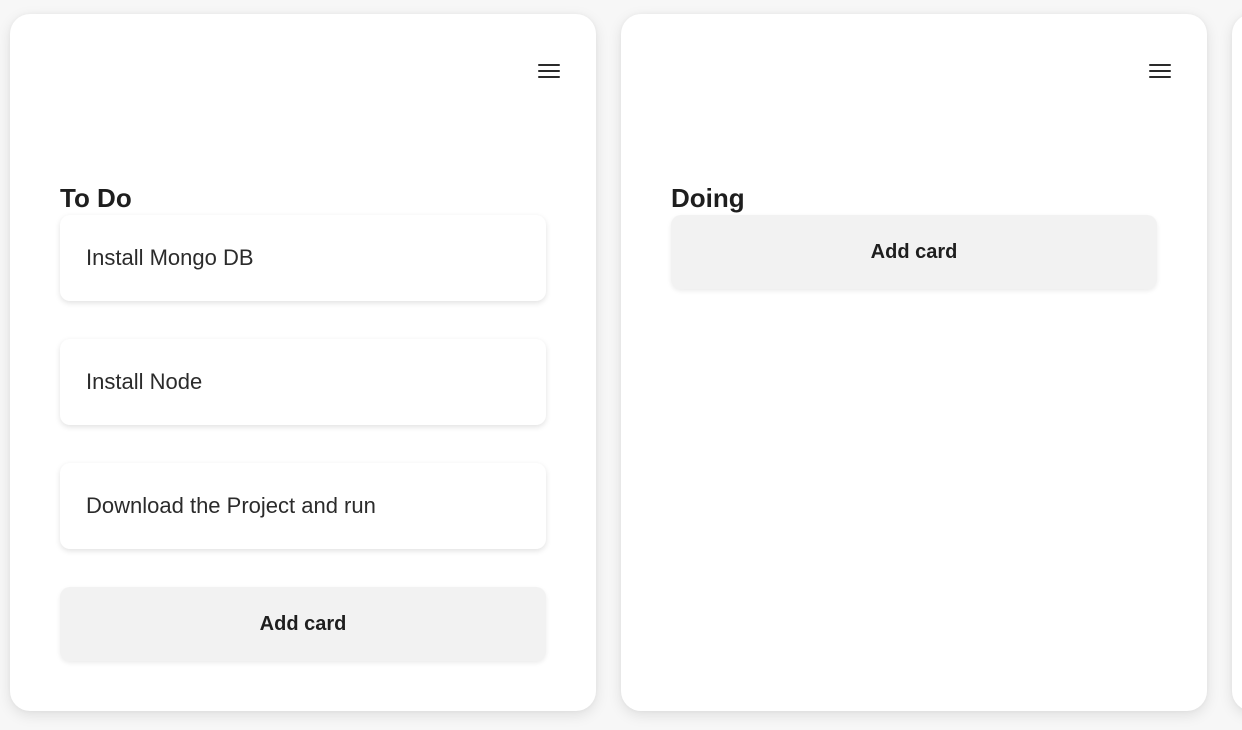 This screenshot has width=1242, height=730. I want to click on add-card-wrapper: Add card, so click(303, 624).